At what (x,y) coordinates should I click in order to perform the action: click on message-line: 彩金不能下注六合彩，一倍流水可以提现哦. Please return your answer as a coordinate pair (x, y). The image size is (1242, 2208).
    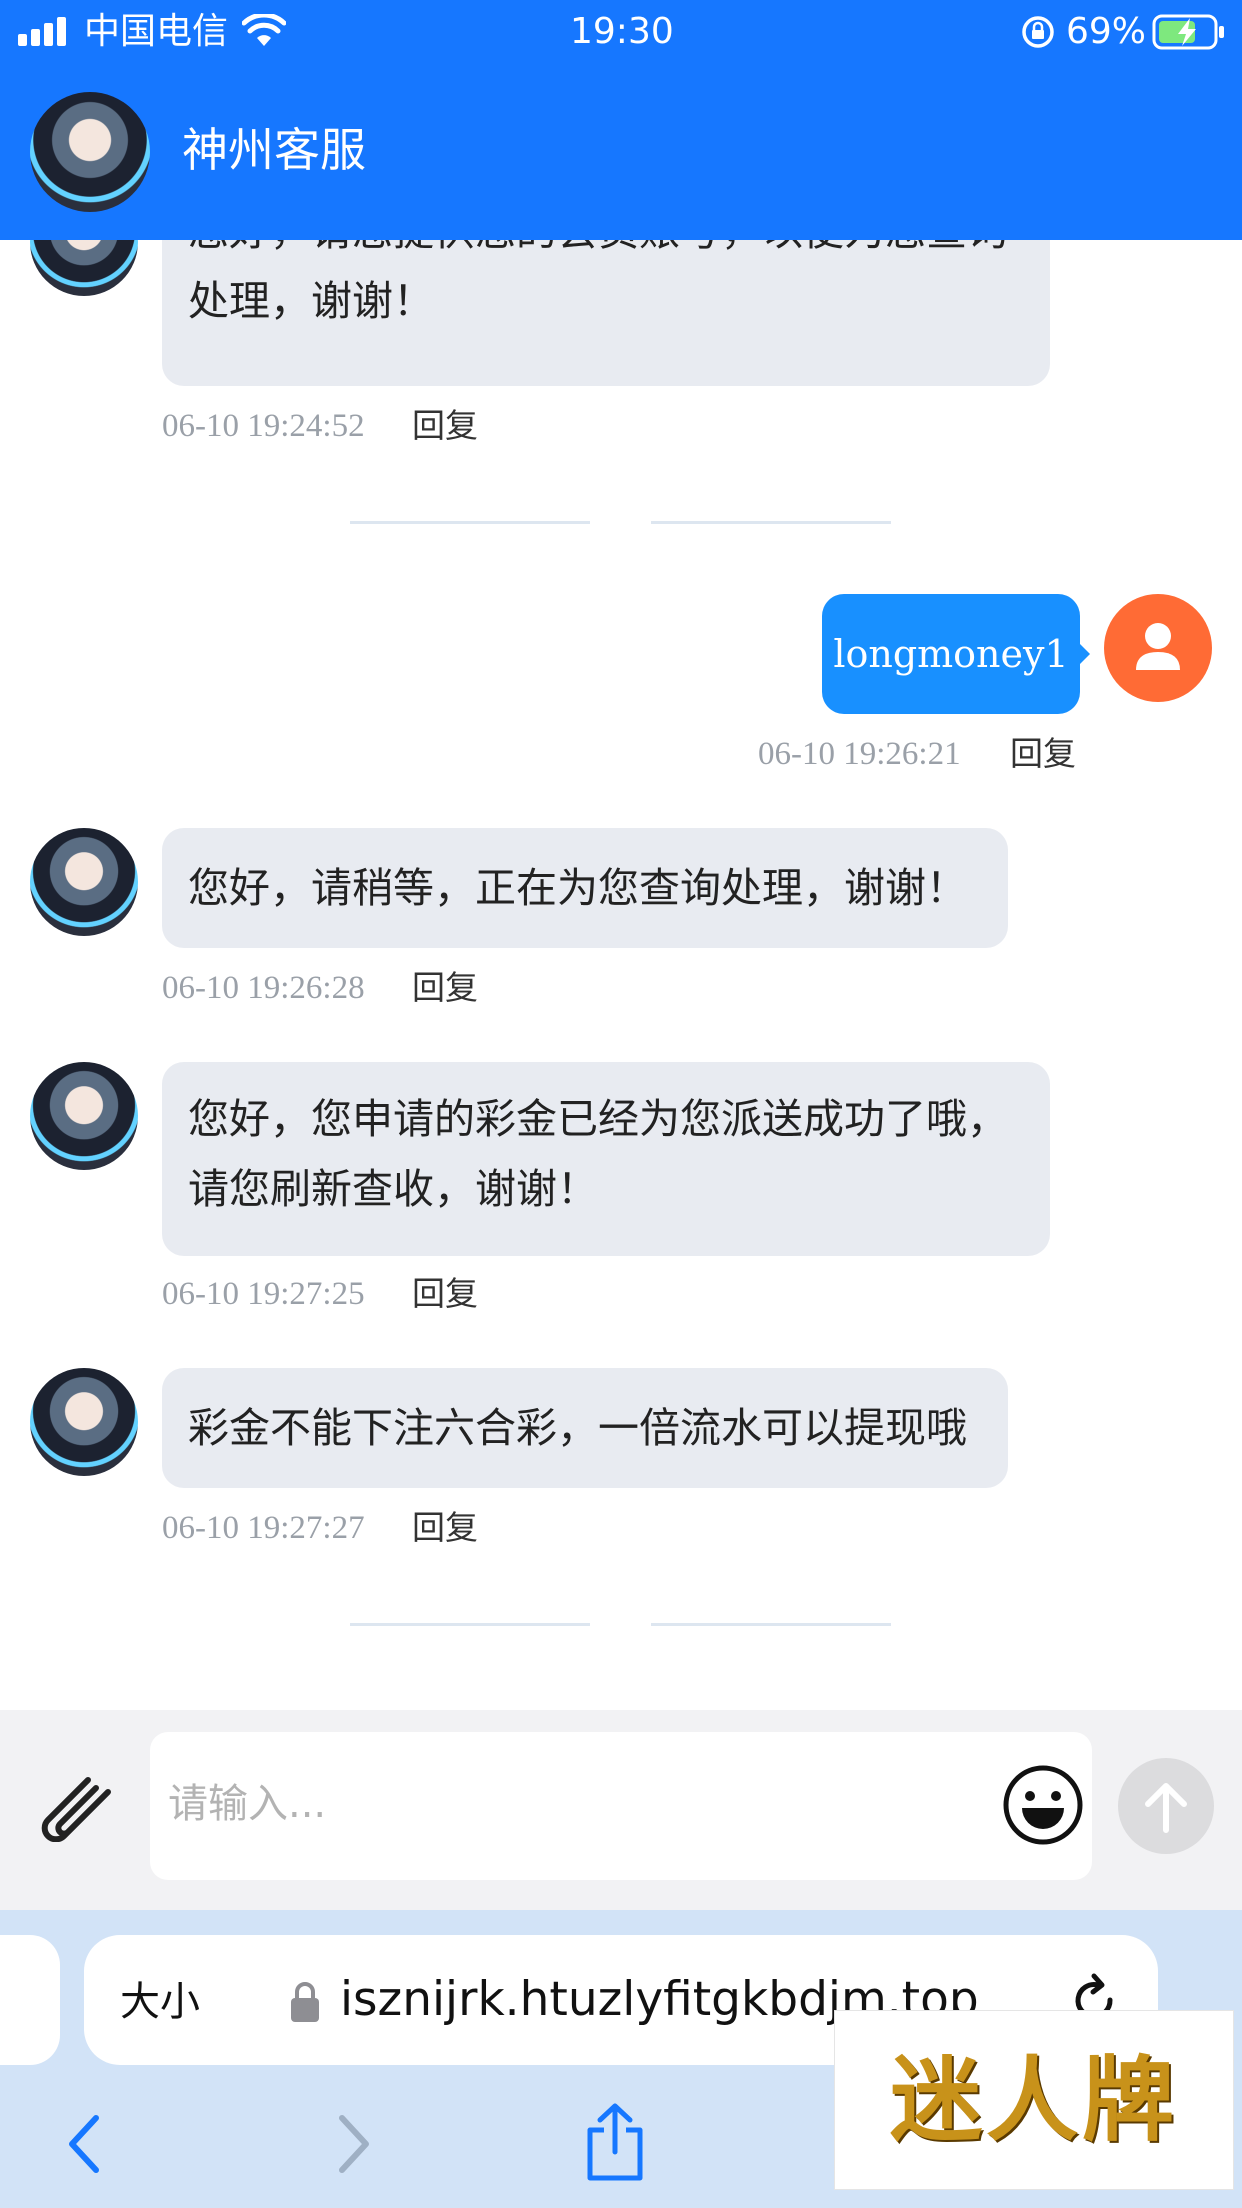
    Looking at the image, I should click on (577, 1428).